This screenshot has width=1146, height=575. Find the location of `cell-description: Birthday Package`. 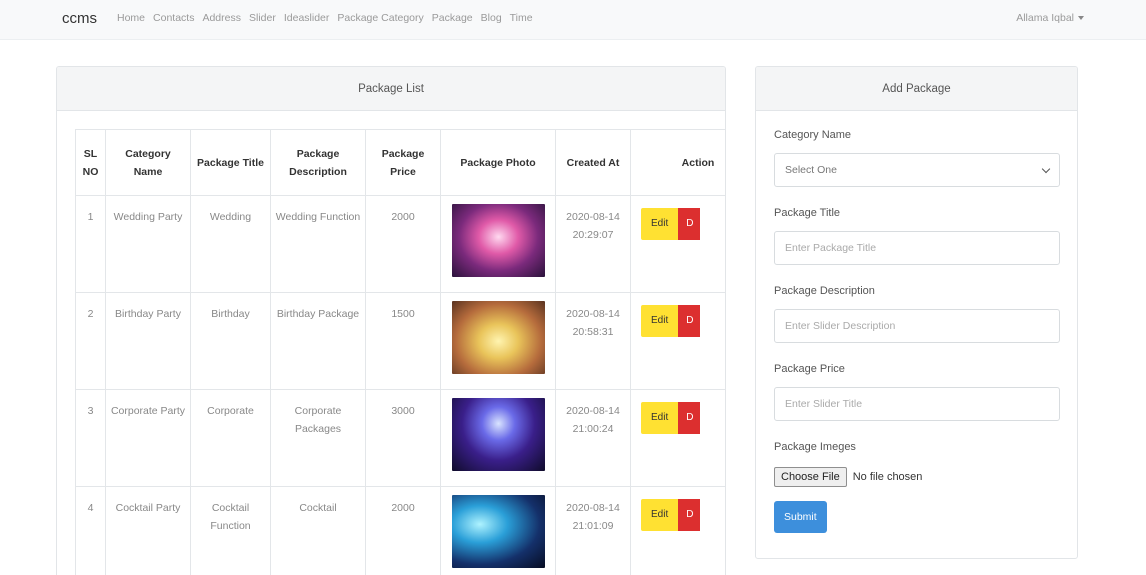

cell-description: Birthday Package is located at coordinates (318, 341).